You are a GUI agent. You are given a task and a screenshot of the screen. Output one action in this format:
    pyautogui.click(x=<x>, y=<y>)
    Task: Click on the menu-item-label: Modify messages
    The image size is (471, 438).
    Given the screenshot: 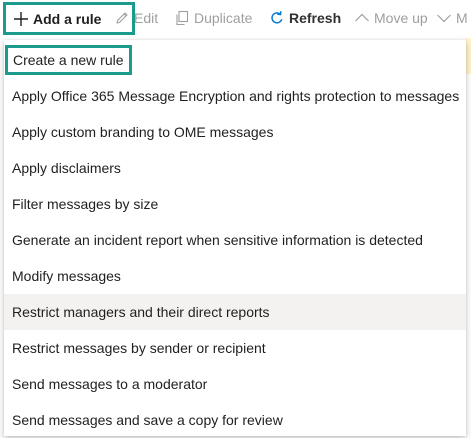 What is the action you would take?
    pyautogui.click(x=66, y=276)
    